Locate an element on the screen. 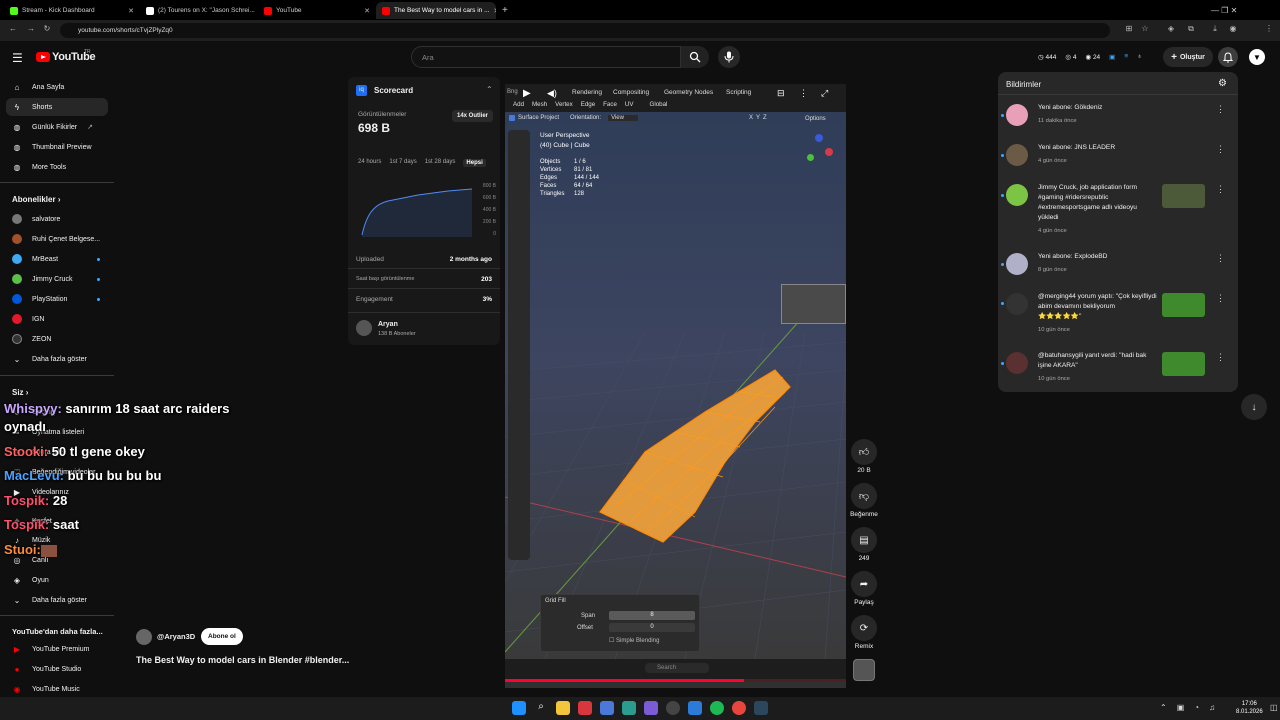  sidebar-sub-zeon: ZEON is located at coordinates (57, 339).